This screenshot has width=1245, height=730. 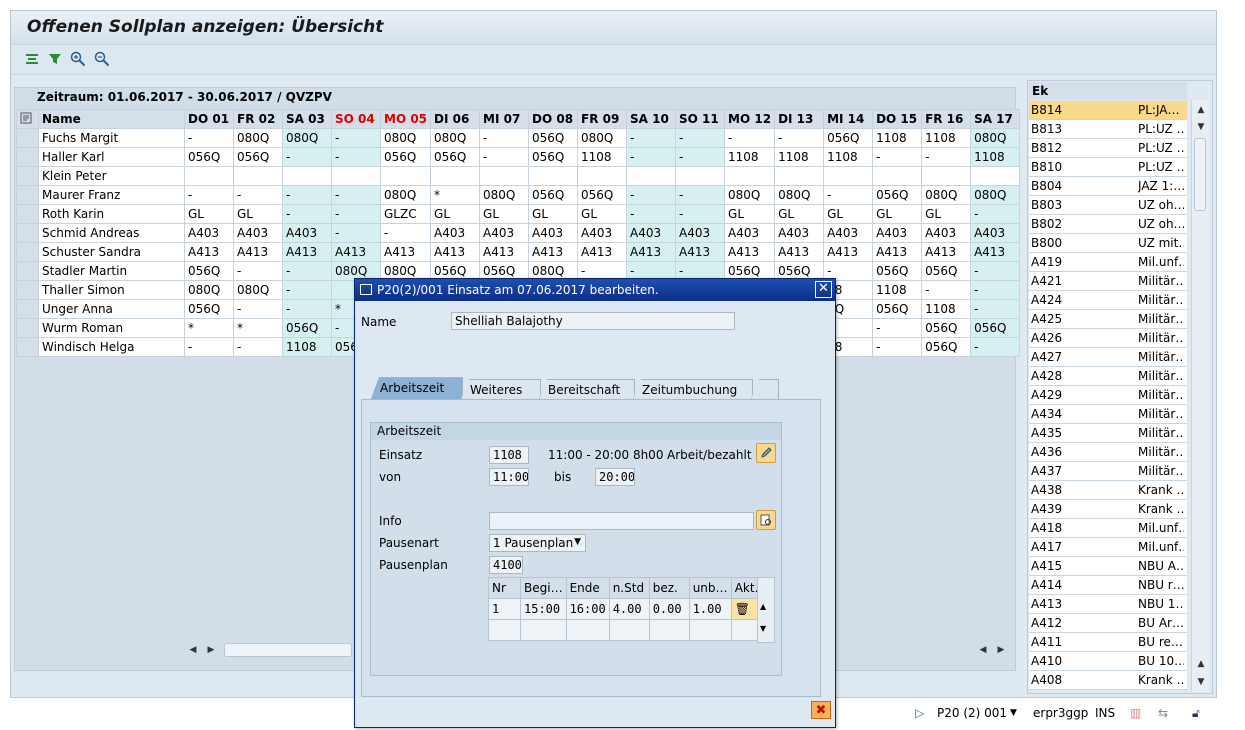 What do you see at coordinates (405, 119) in the screenshot?
I see `day-column-header: MO 05` at bounding box center [405, 119].